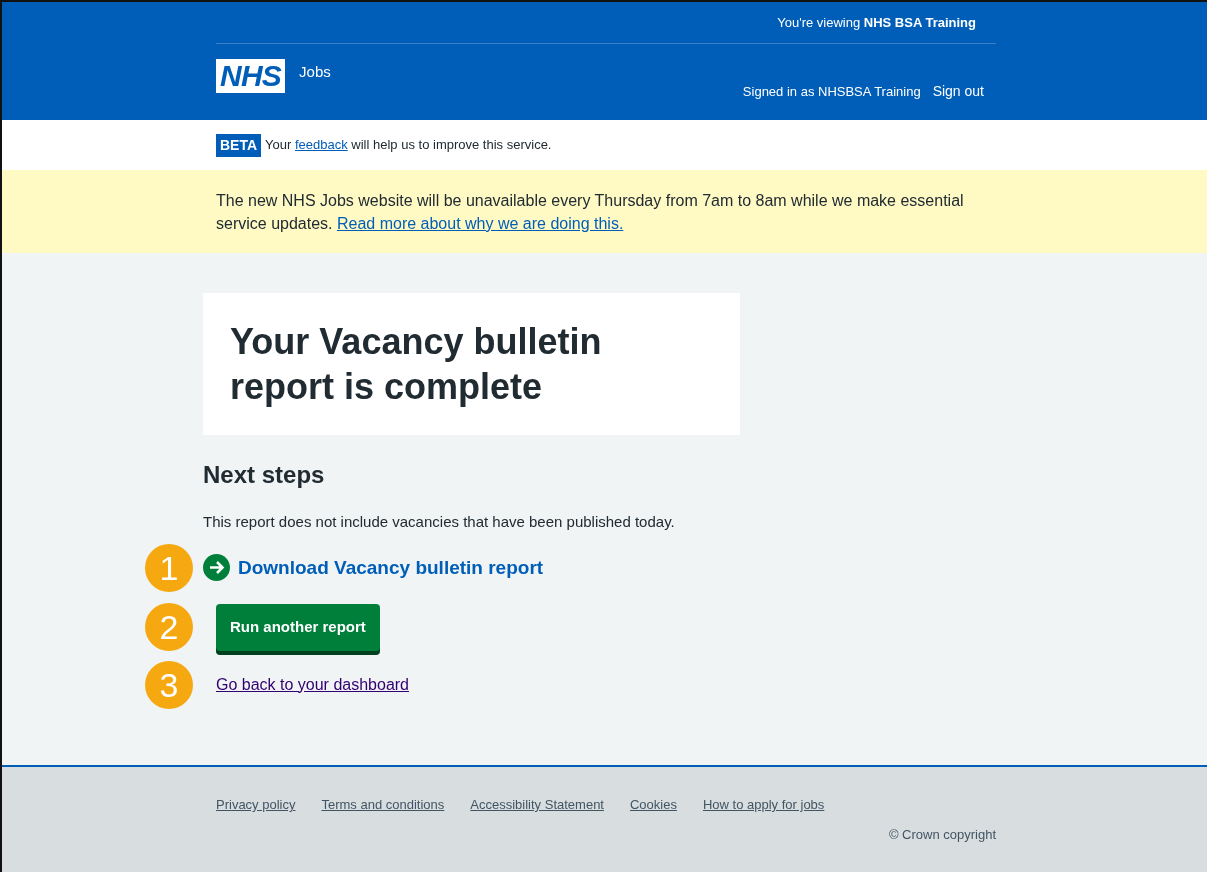  What do you see at coordinates (312, 684) in the screenshot?
I see `dashboard-link: Go back to your dashboard` at bounding box center [312, 684].